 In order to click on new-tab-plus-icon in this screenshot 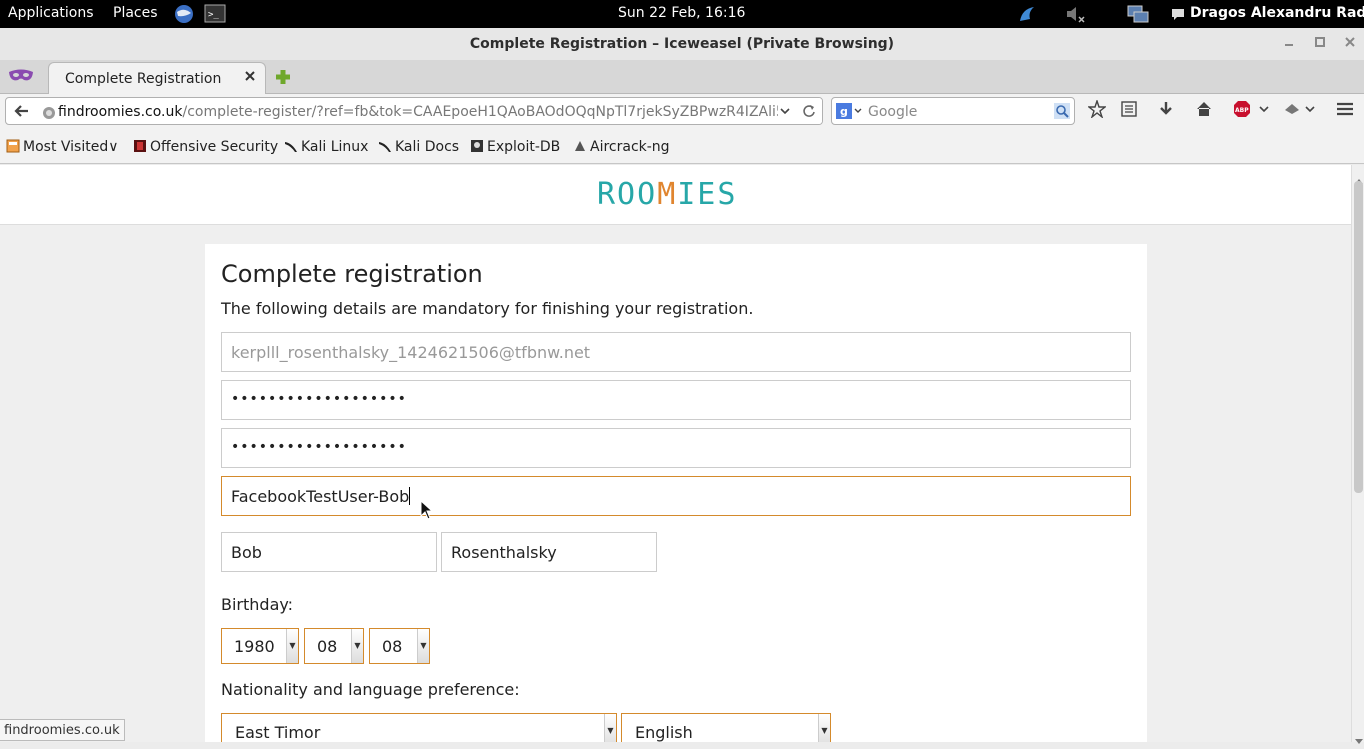, I will do `click(283, 79)`.